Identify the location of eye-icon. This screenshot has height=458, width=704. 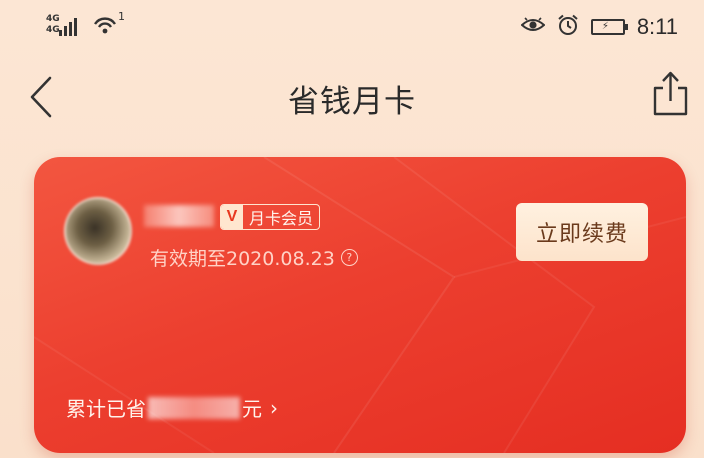
(533, 27).